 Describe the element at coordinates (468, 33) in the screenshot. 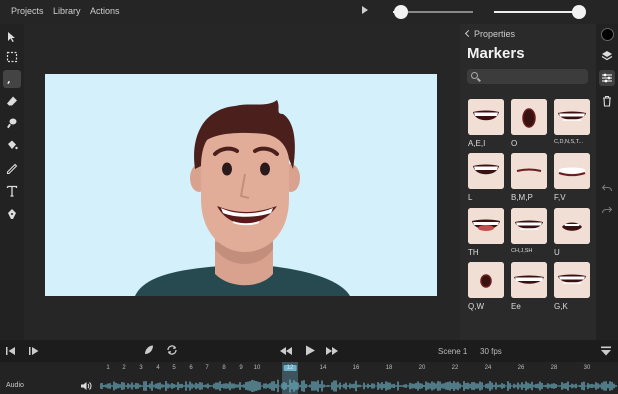

I see `chevron-left-icon` at that location.